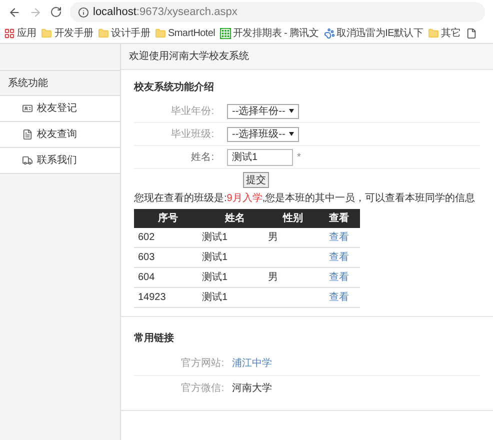 The width and height of the screenshot is (493, 440). I want to click on truck-icon, so click(27, 160).